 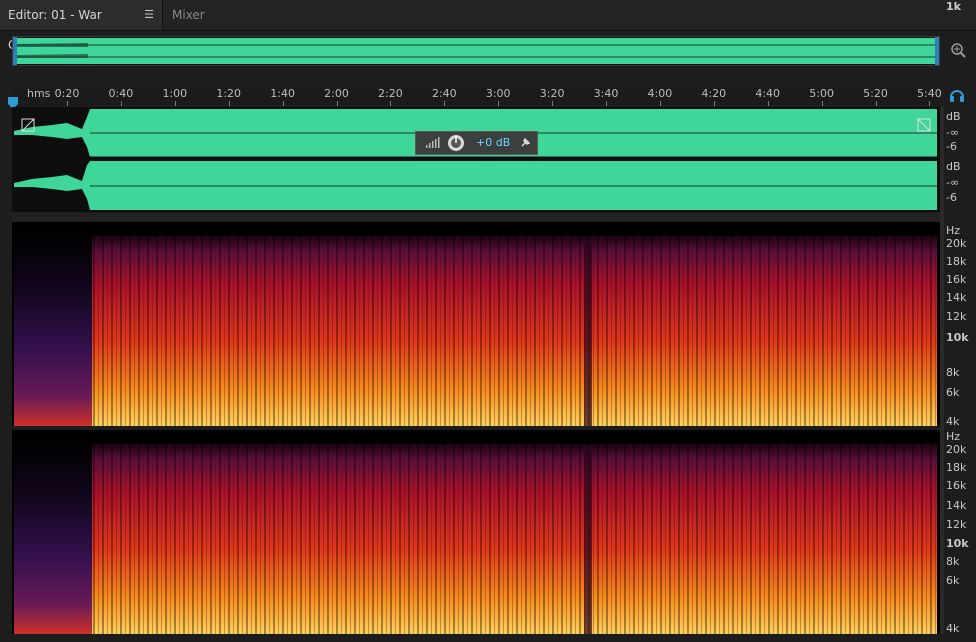 I want to click on ruler-tick-label: 3:20, so click(x=552, y=93).